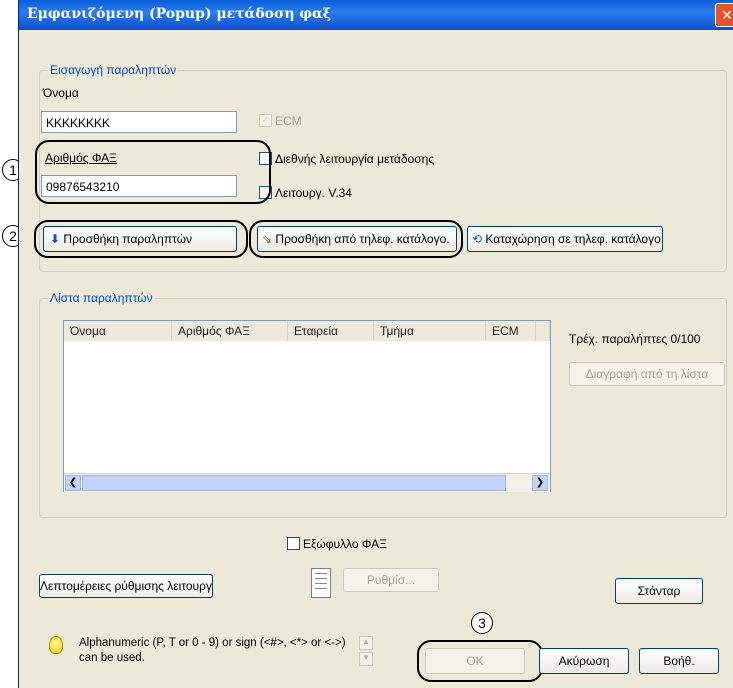 Image resolution: width=733 pixels, height=688 pixels. What do you see at coordinates (355, 159) in the screenshot?
I see `international-mode-label: Διεθνής λειτουργία μετάδοσης` at bounding box center [355, 159].